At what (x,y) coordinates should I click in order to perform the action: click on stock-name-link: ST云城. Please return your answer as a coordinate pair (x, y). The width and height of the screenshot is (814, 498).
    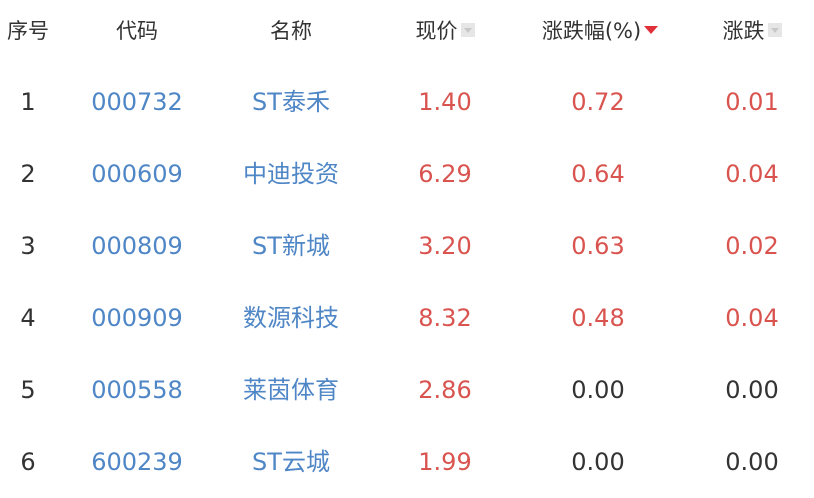
    Looking at the image, I should click on (291, 462).